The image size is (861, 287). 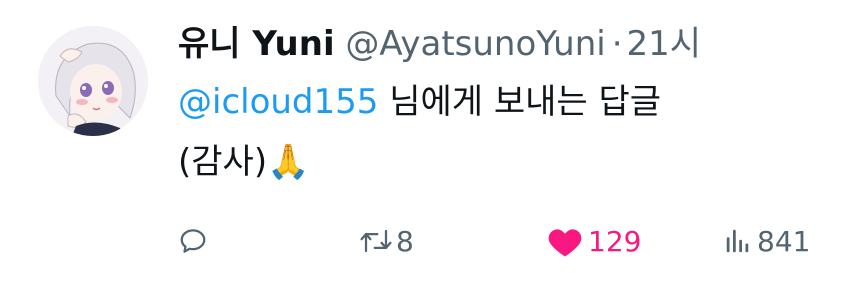 What do you see at coordinates (520, 102) in the screenshot?
I see `reply-context-label: 님에게 보내는 답글` at bounding box center [520, 102].